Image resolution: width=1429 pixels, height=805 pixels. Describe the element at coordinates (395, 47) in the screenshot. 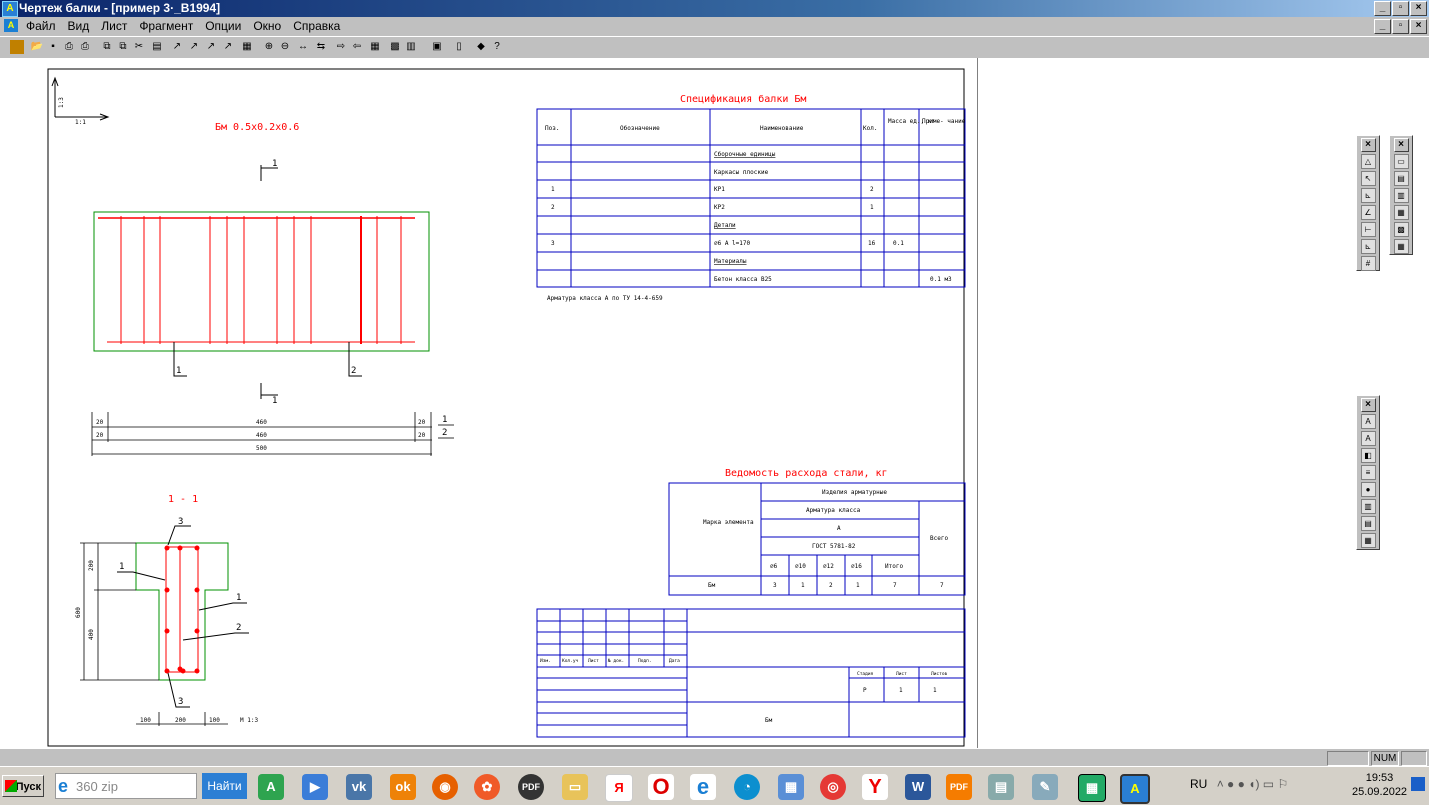

I see `table-icon: ▩` at that location.